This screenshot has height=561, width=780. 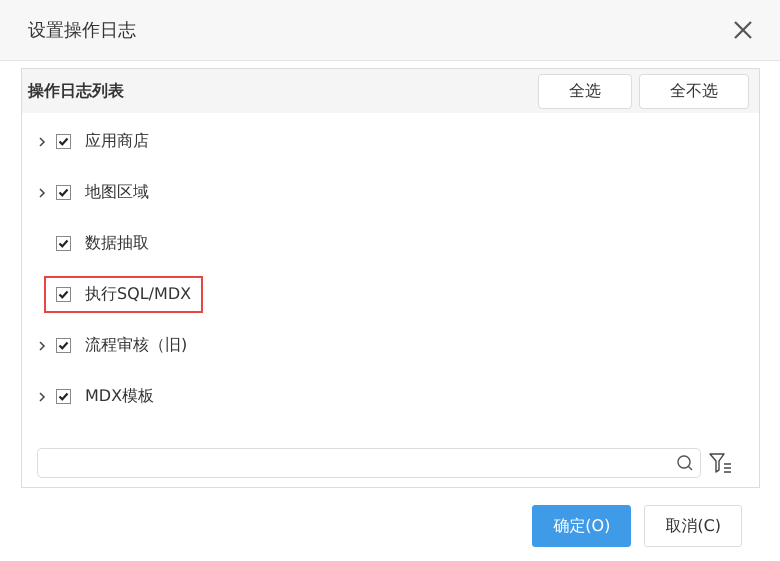 What do you see at coordinates (117, 192) in the screenshot?
I see `item-label: 地图区域` at bounding box center [117, 192].